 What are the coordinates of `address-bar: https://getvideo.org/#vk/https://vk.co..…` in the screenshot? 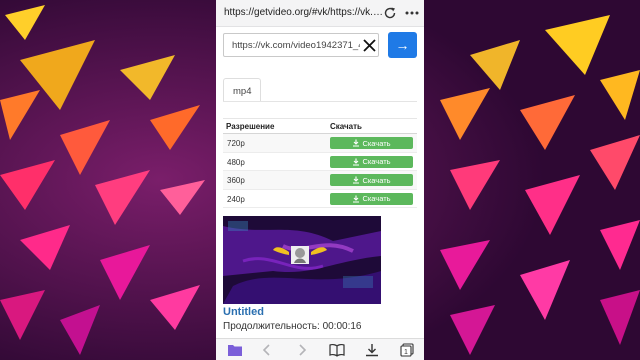 It's located at (320, 13).